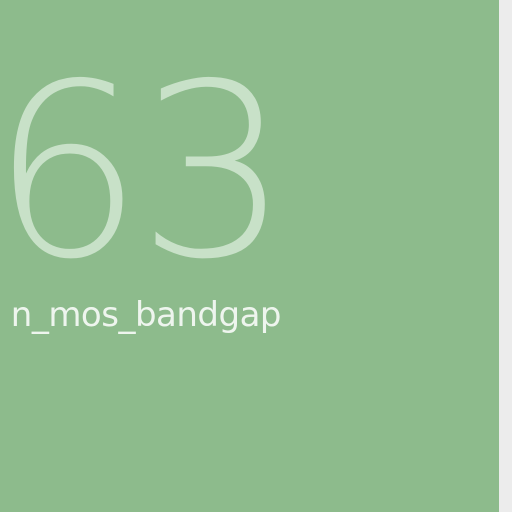  Describe the element at coordinates (505, 256) in the screenshot. I see `page-background-strip` at that location.